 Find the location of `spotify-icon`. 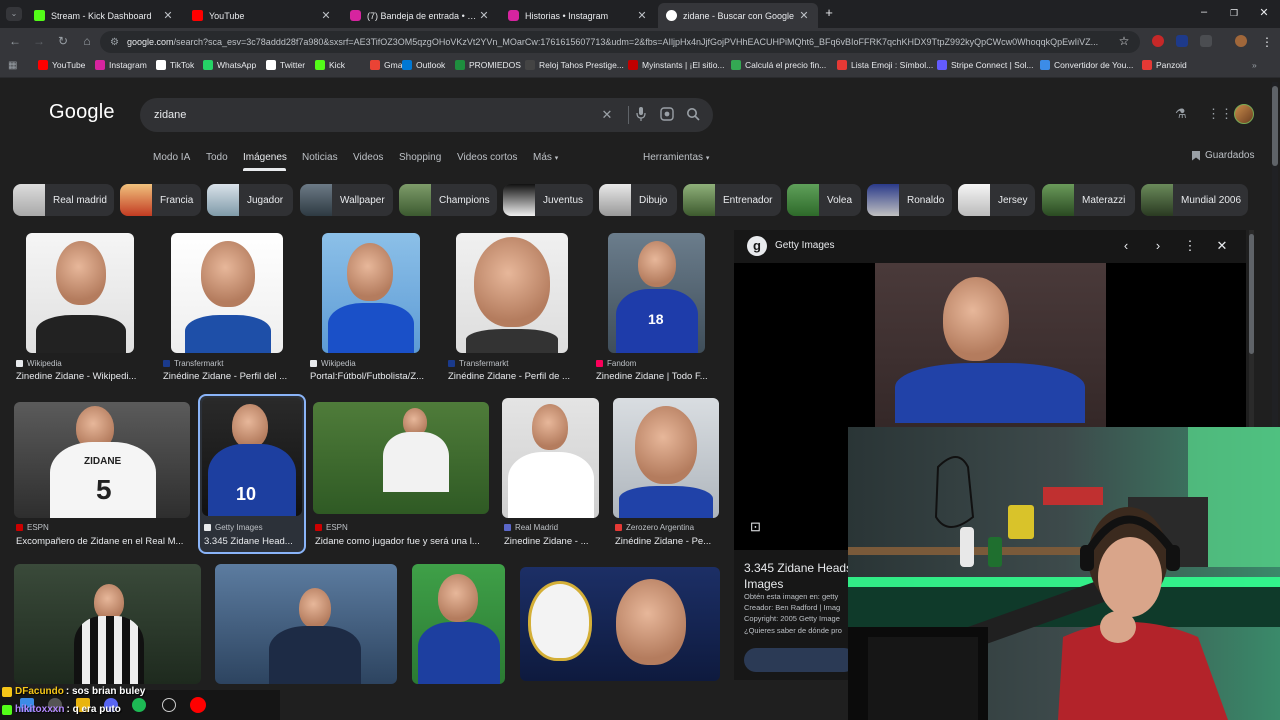

spotify-icon is located at coordinates (139, 705).